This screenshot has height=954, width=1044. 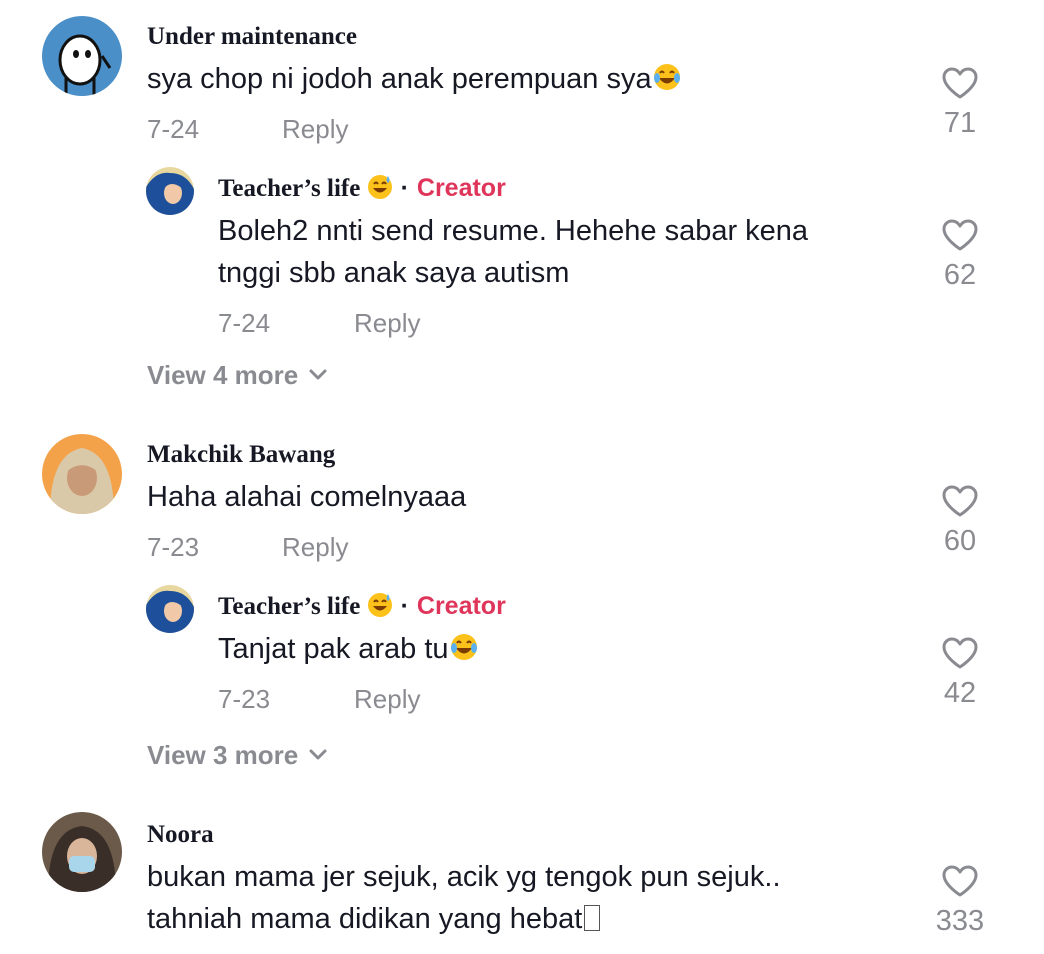 What do you see at coordinates (960, 693) in the screenshot?
I see `like-count: 42` at bounding box center [960, 693].